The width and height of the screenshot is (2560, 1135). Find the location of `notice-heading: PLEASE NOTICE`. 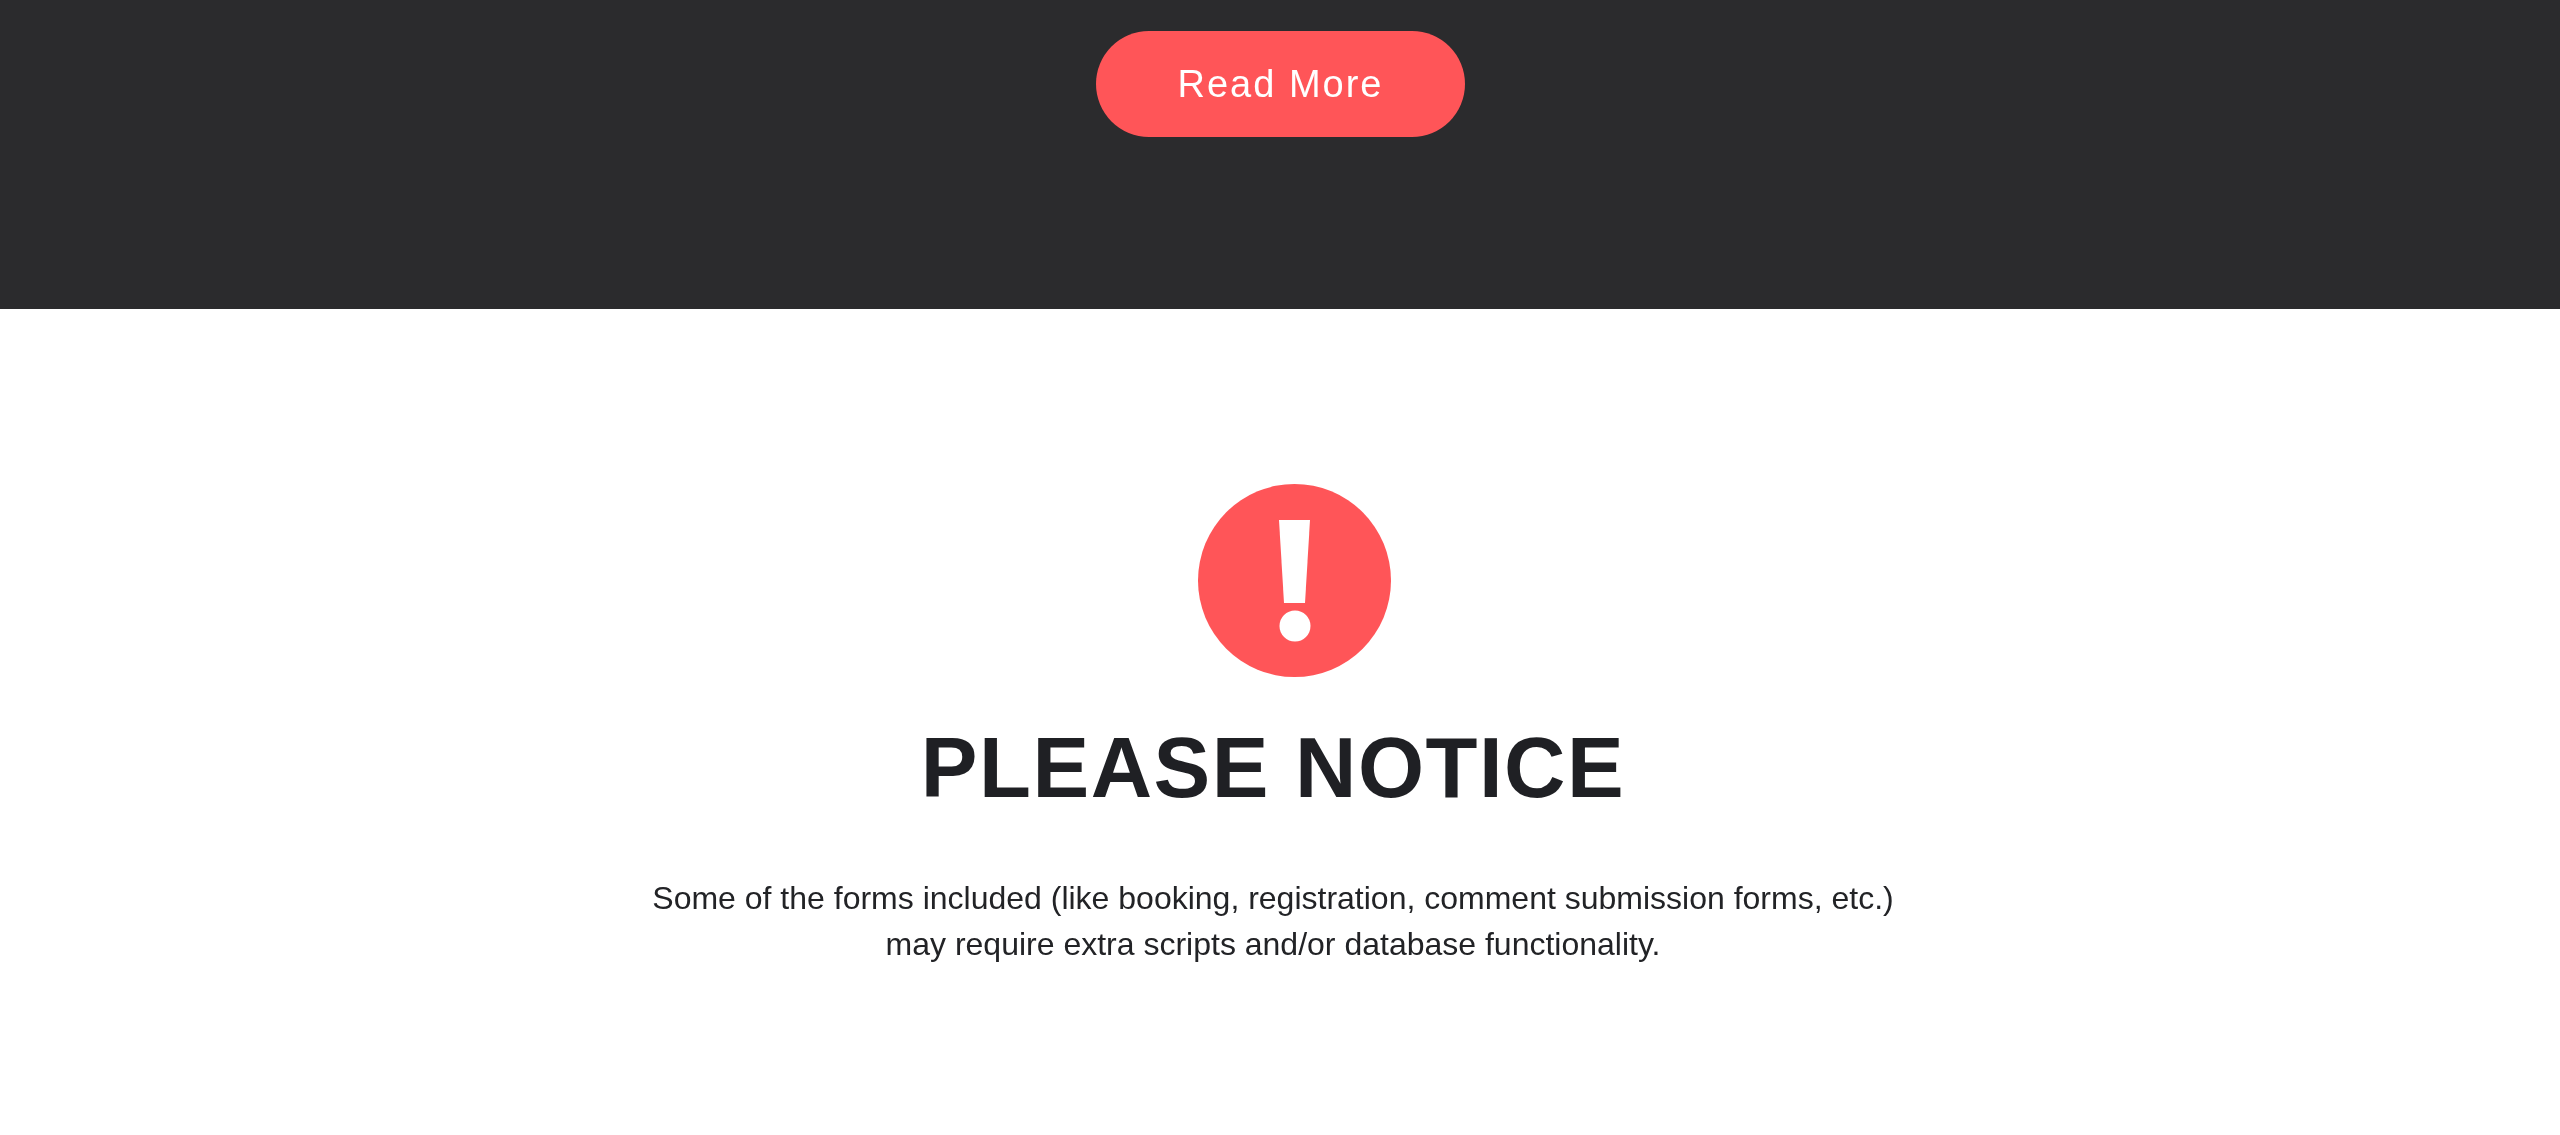

notice-heading: PLEASE NOTICE is located at coordinates (1273, 767).